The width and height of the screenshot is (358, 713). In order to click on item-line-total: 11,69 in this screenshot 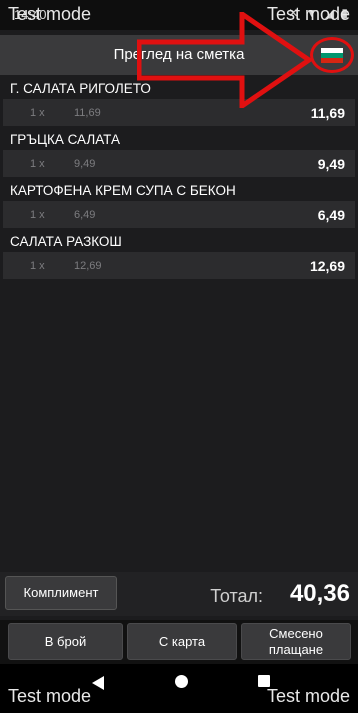, I will do `click(327, 113)`.